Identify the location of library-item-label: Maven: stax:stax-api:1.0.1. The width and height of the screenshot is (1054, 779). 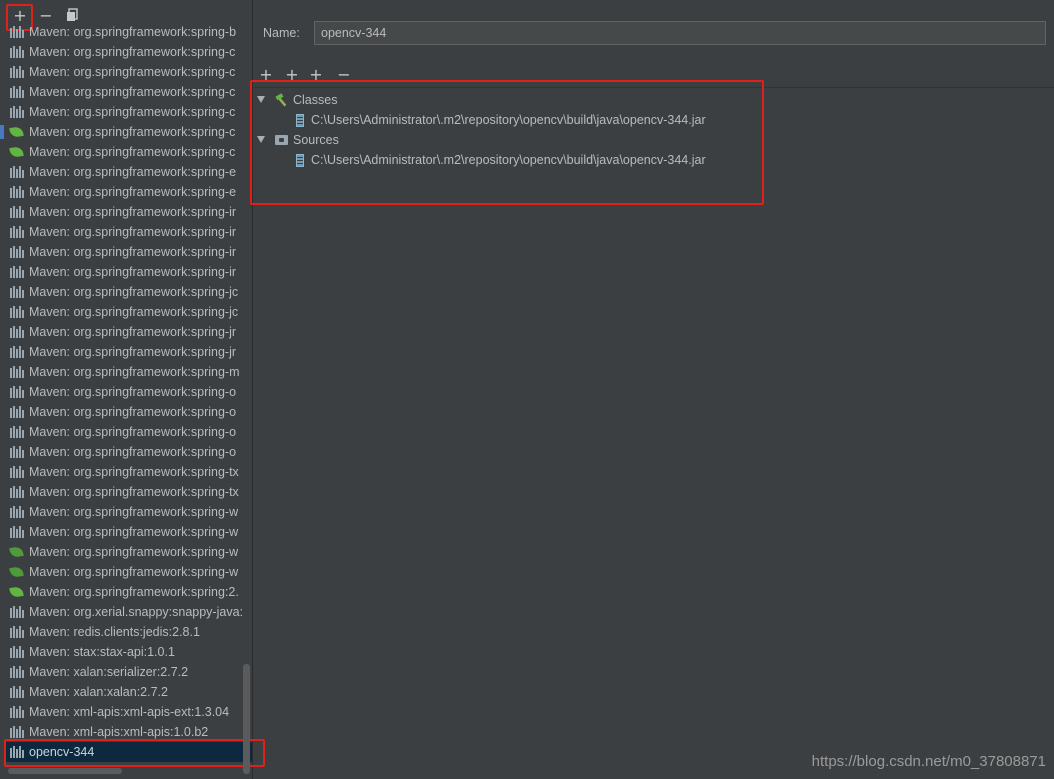
(102, 652).